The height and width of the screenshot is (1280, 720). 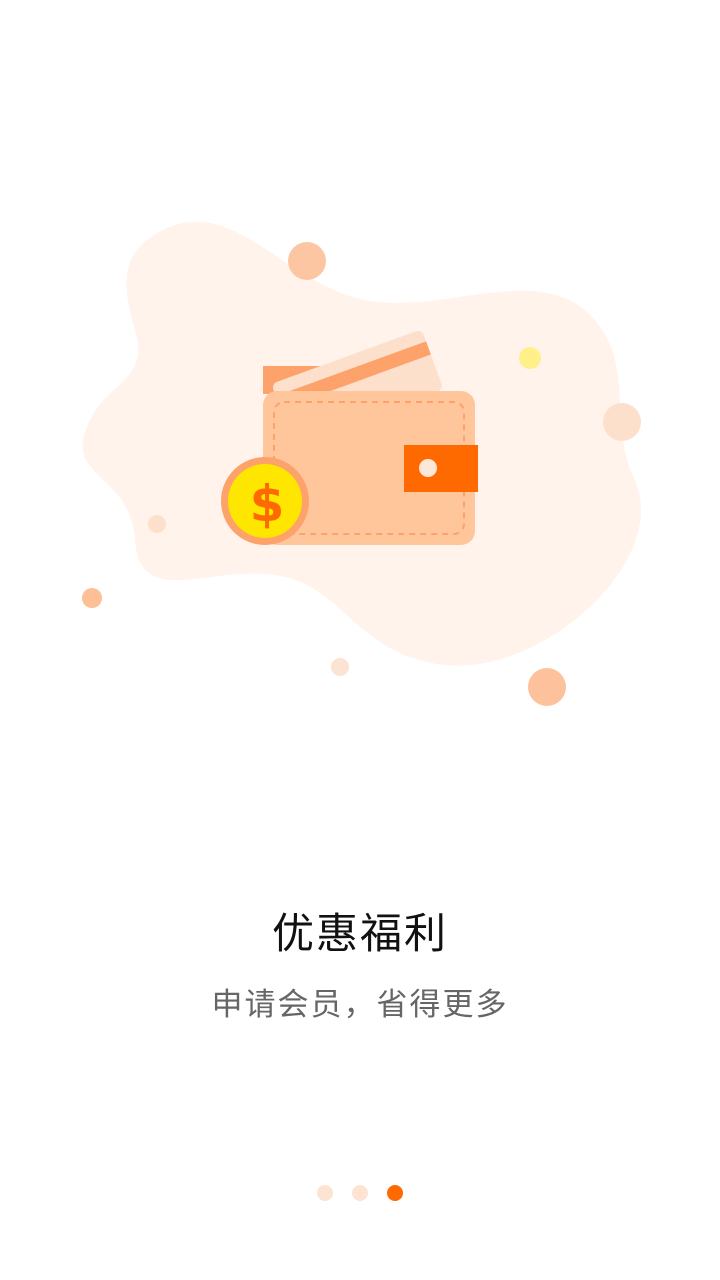 I want to click on page-subtitle: 申请会员，省得更多, so click(x=360, y=1005).